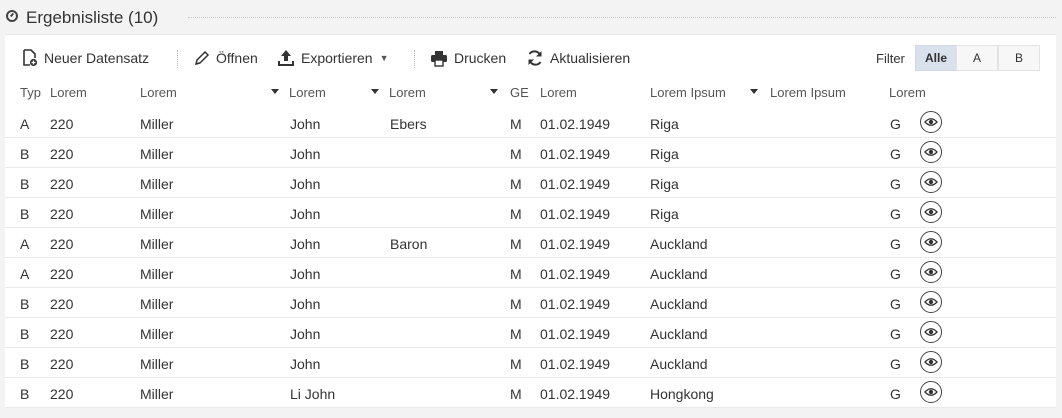 Image resolution: width=1062 pixels, height=418 pixels. Describe the element at coordinates (977, 58) in the screenshot. I see `filter-a-button: A` at that location.